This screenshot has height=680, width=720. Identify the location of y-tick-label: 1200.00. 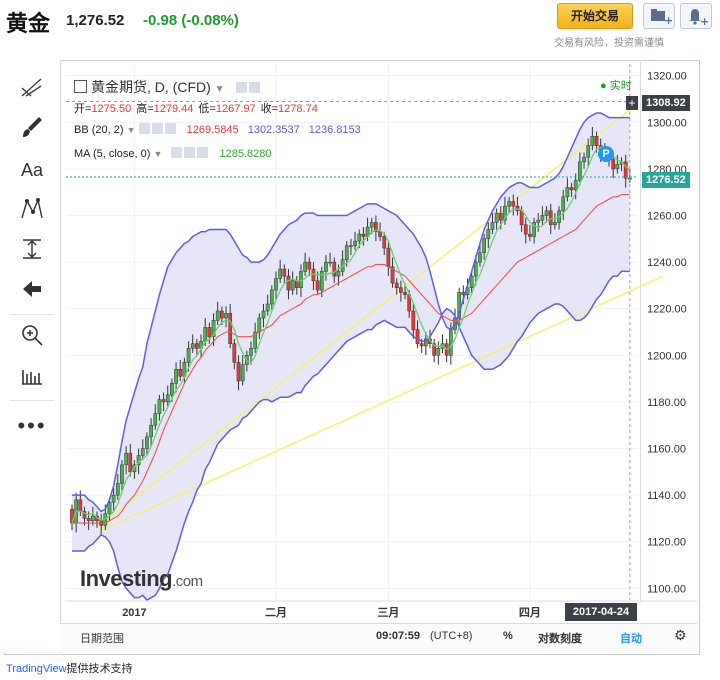
(667, 356).